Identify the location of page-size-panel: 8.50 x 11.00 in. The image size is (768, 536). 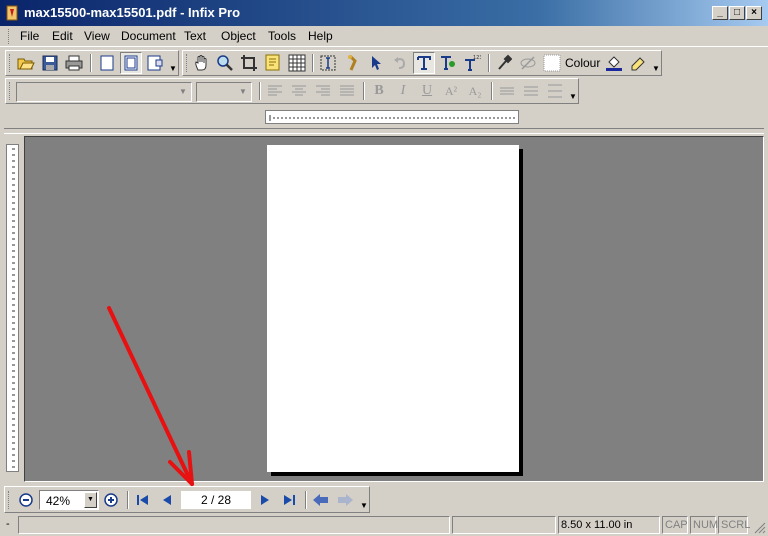
(609, 525).